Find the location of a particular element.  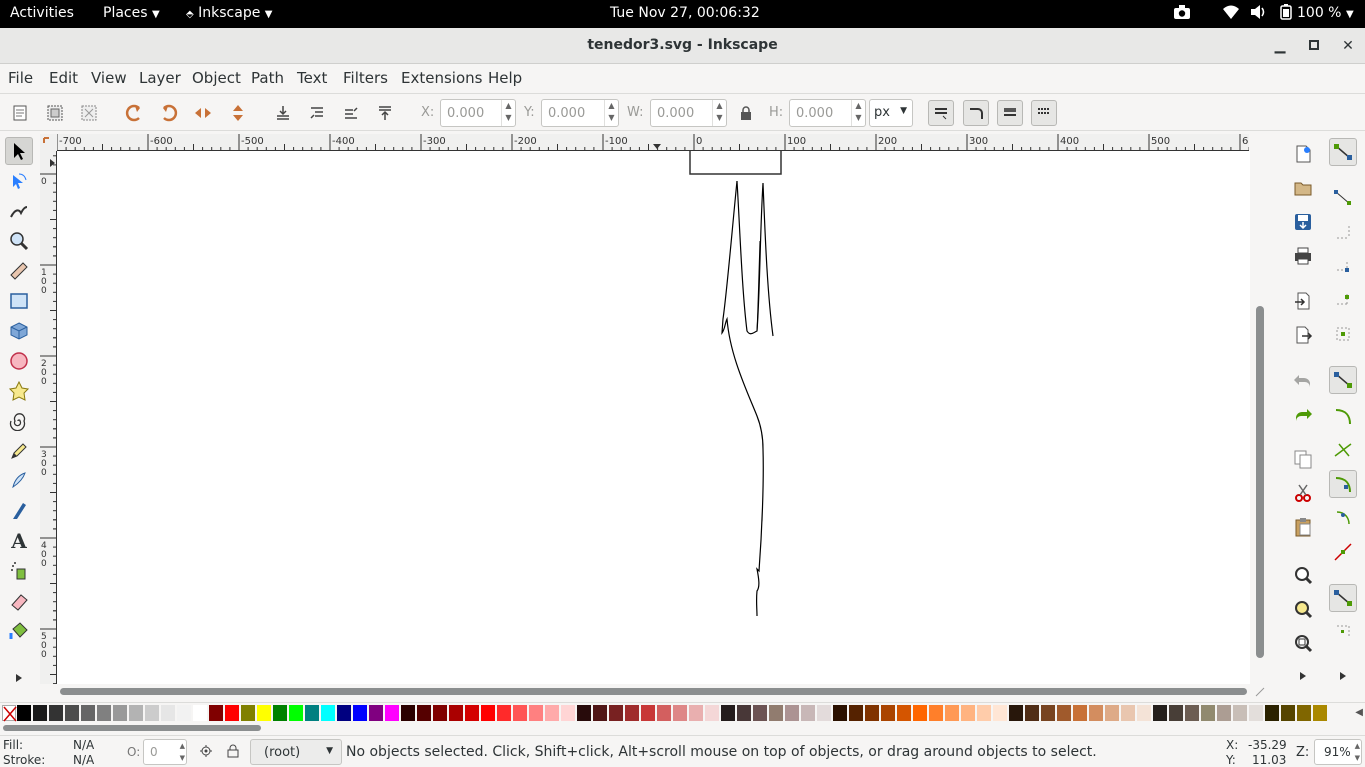

h-spinbox: ▲▼ is located at coordinates (827, 113).